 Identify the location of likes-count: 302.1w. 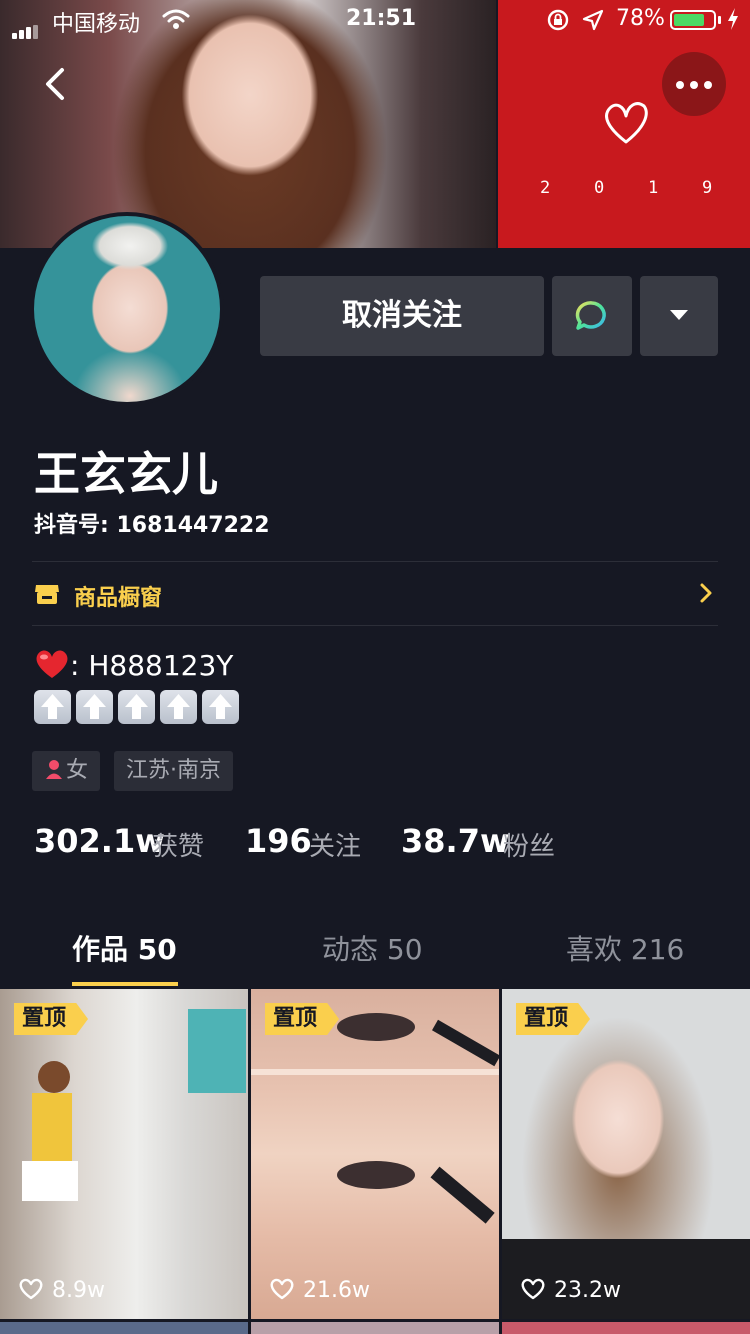
(99, 841).